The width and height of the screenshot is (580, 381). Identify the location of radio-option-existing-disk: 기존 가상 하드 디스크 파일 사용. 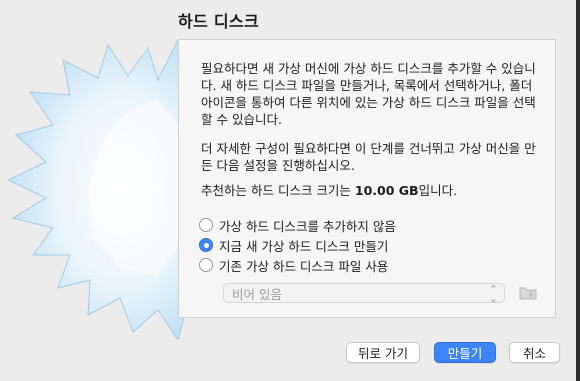
(293, 265).